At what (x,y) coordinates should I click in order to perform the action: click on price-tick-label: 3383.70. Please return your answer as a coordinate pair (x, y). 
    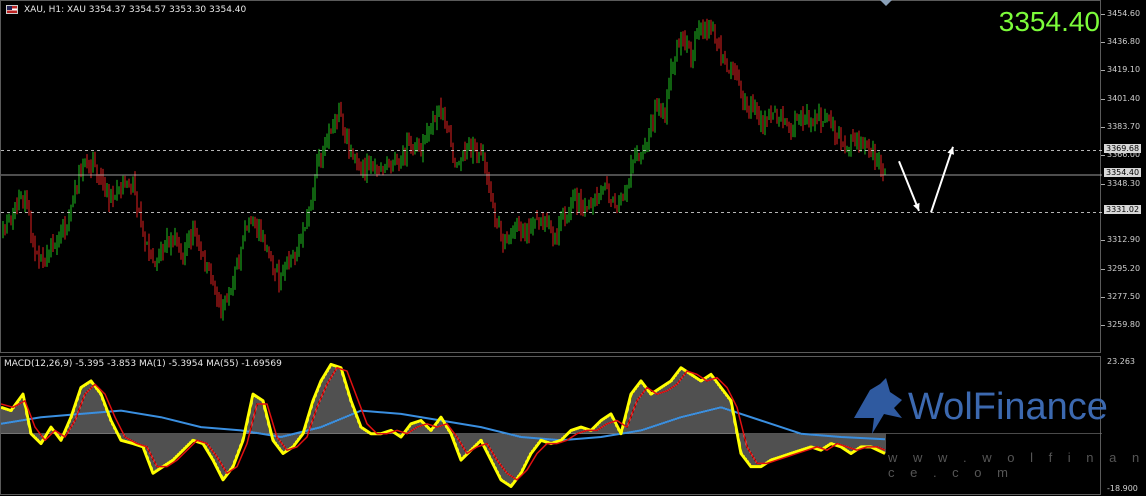
    Looking at the image, I should click on (1124, 127).